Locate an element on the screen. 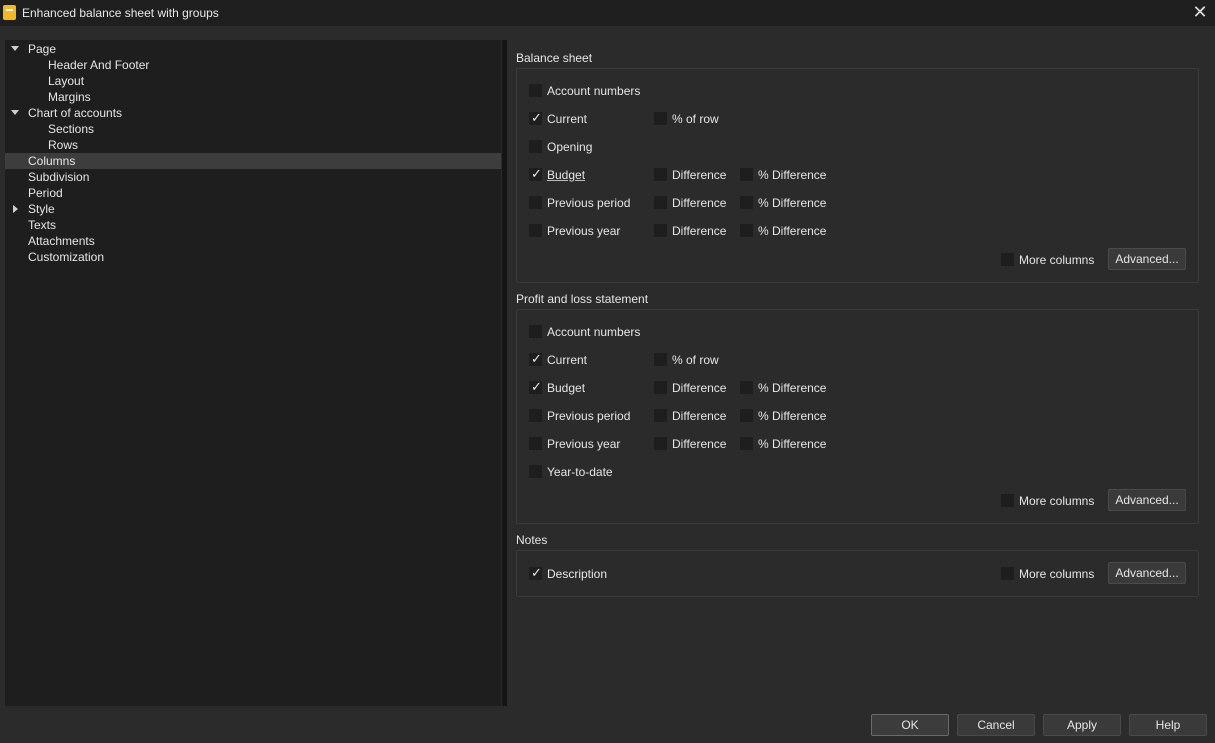 This screenshot has width=1215, height=743. bs-previous-year-checkbox is located at coordinates (535, 230).